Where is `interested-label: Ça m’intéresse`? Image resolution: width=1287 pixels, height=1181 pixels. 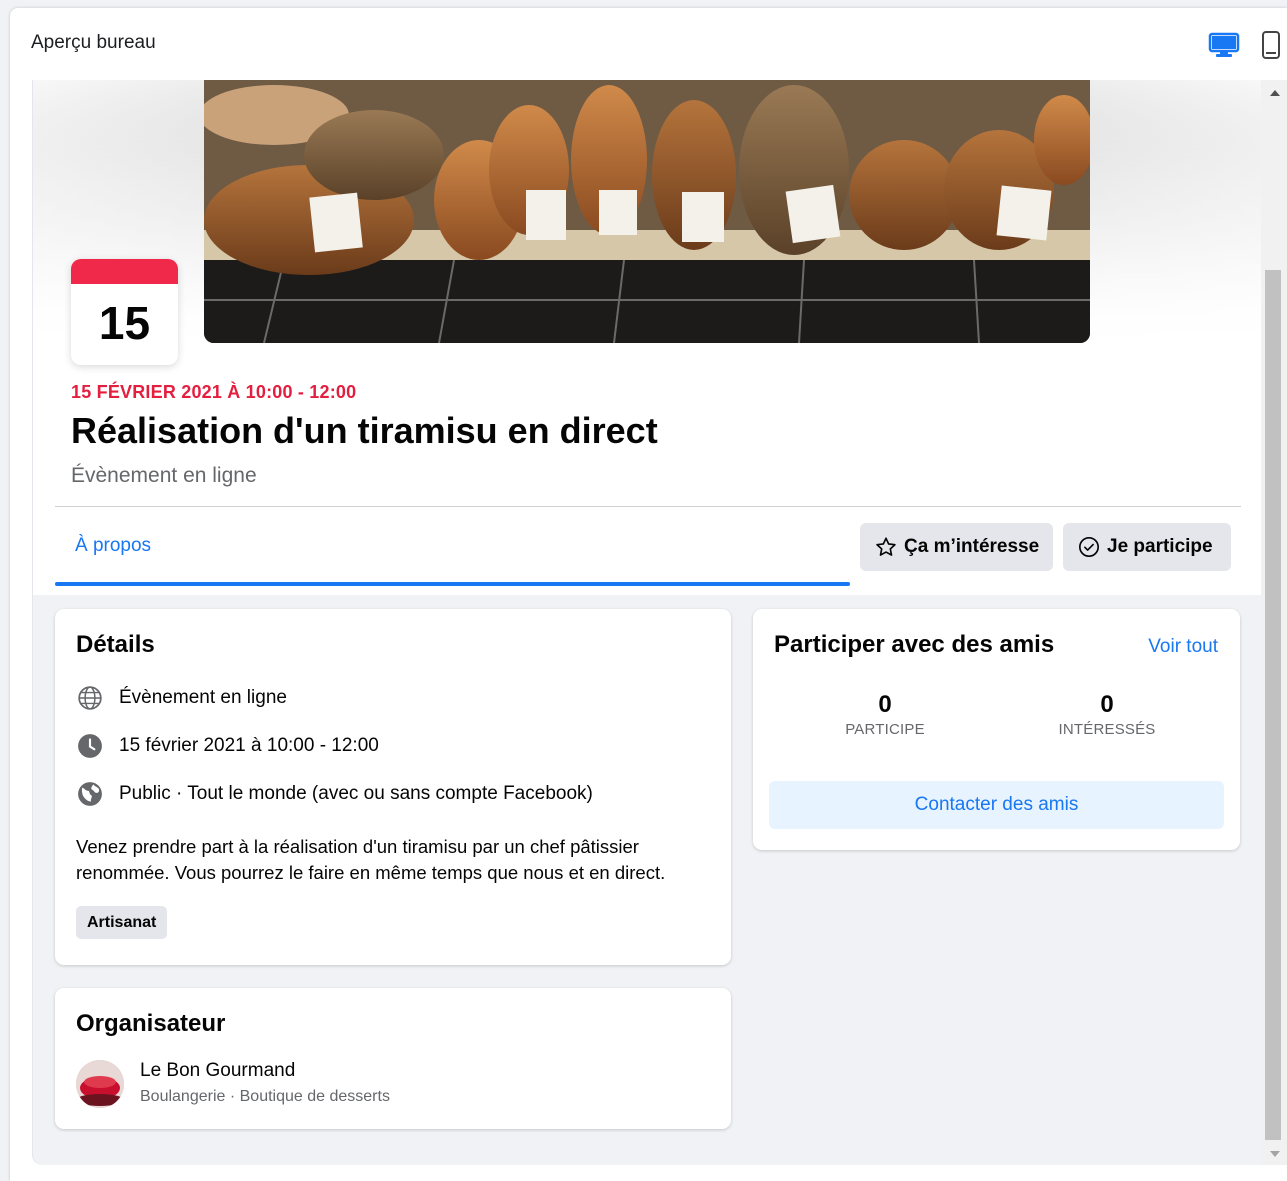
interested-label: Ça m’intéresse is located at coordinates (972, 546).